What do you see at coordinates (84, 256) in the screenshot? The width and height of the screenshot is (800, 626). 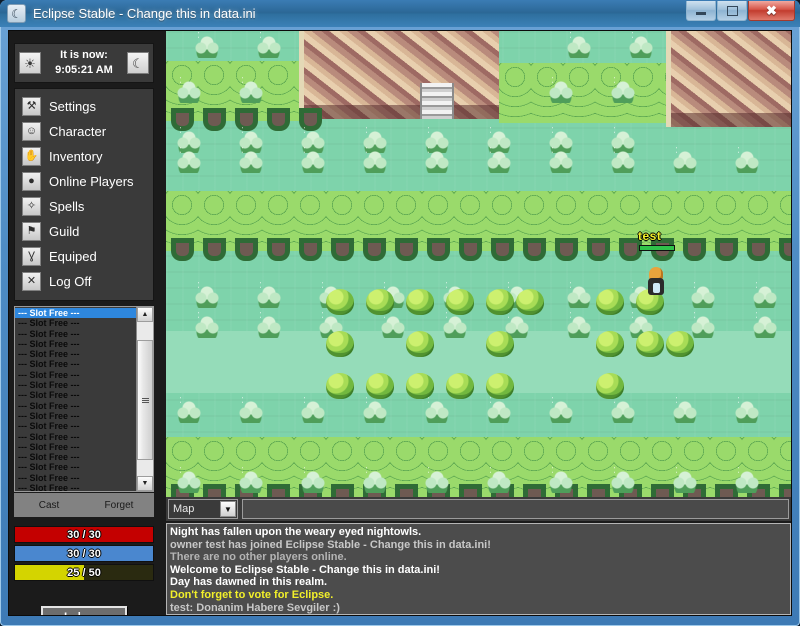 I see `menu-item-equiped: Ɣ Equiped` at bounding box center [84, 256].